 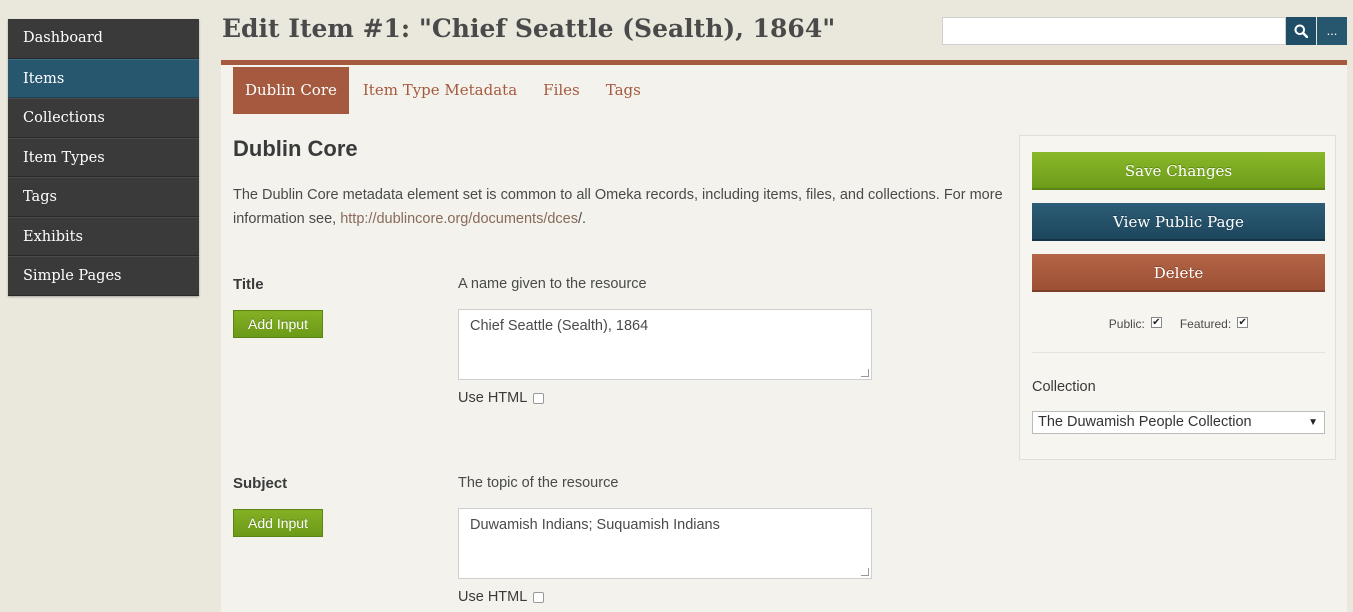 I want to click on collection-selected-value: The Duwamish People Collection, so click(x=1145, y=422).